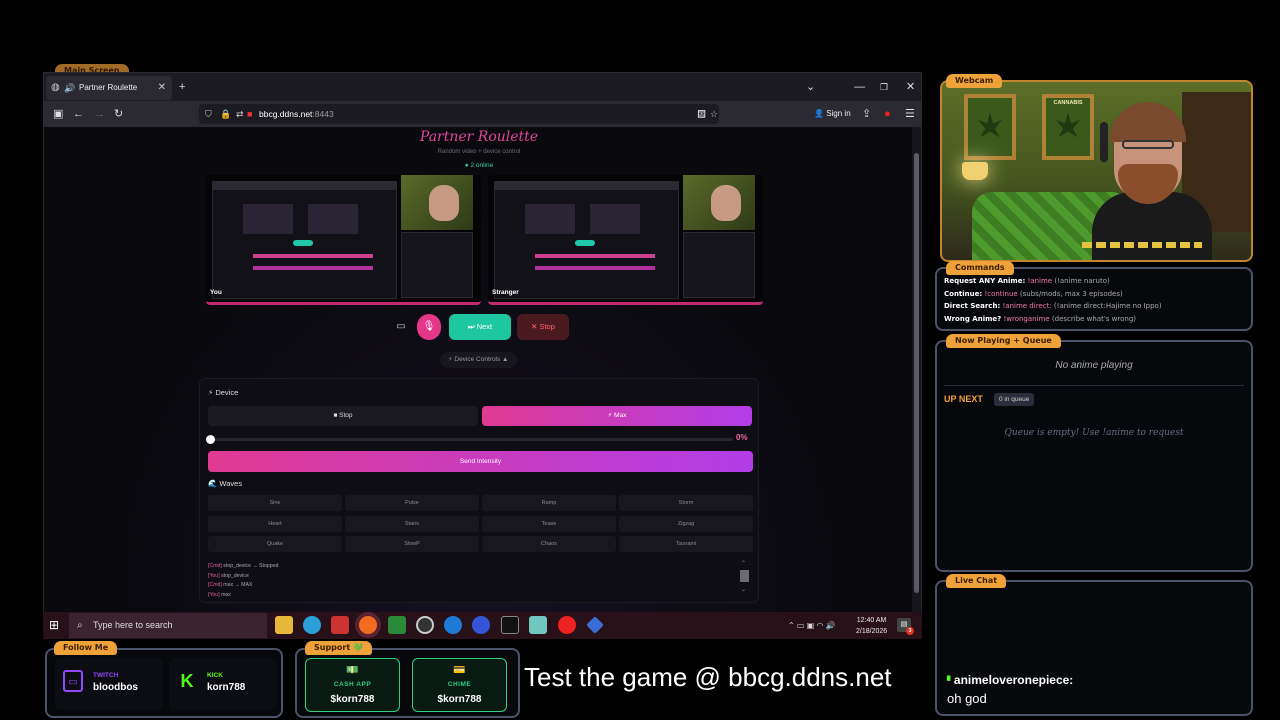  I want to click on bookmark-icon: ☆, so click(714, 114).